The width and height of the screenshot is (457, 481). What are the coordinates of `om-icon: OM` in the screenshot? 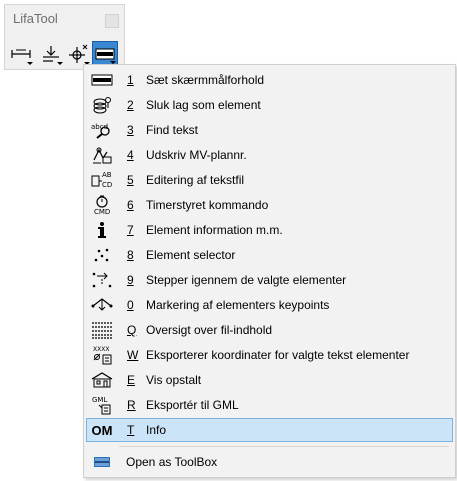 It's located at (102, 430).